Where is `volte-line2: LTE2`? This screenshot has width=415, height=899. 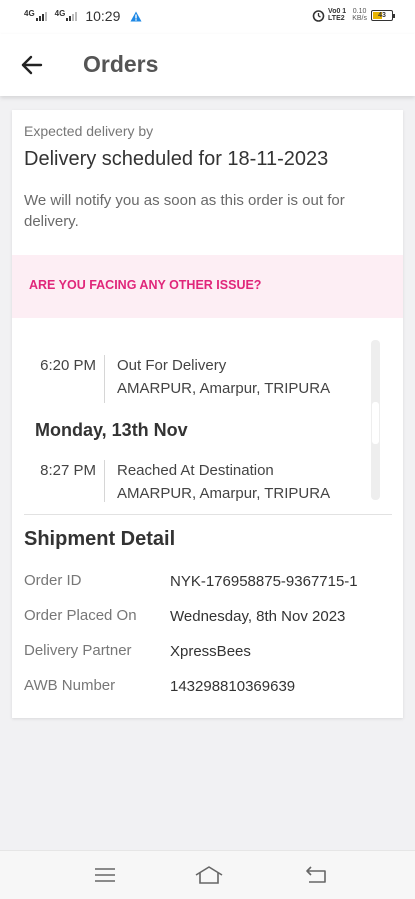
volte-line2: LTE2 is located at coordinates (336, 18).